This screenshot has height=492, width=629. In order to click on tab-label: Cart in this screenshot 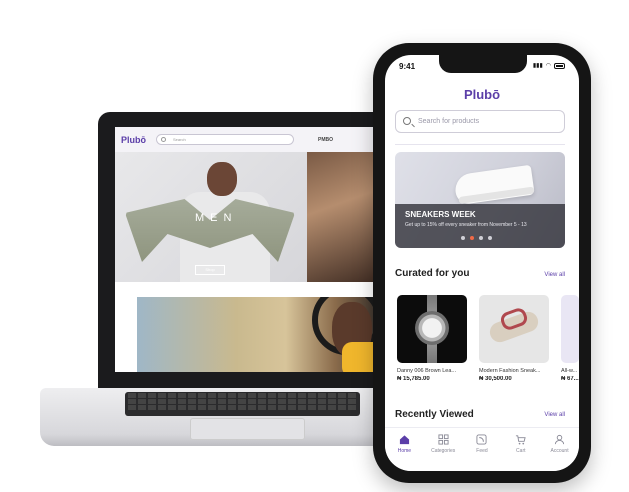, I will do `click(521, 451)`.